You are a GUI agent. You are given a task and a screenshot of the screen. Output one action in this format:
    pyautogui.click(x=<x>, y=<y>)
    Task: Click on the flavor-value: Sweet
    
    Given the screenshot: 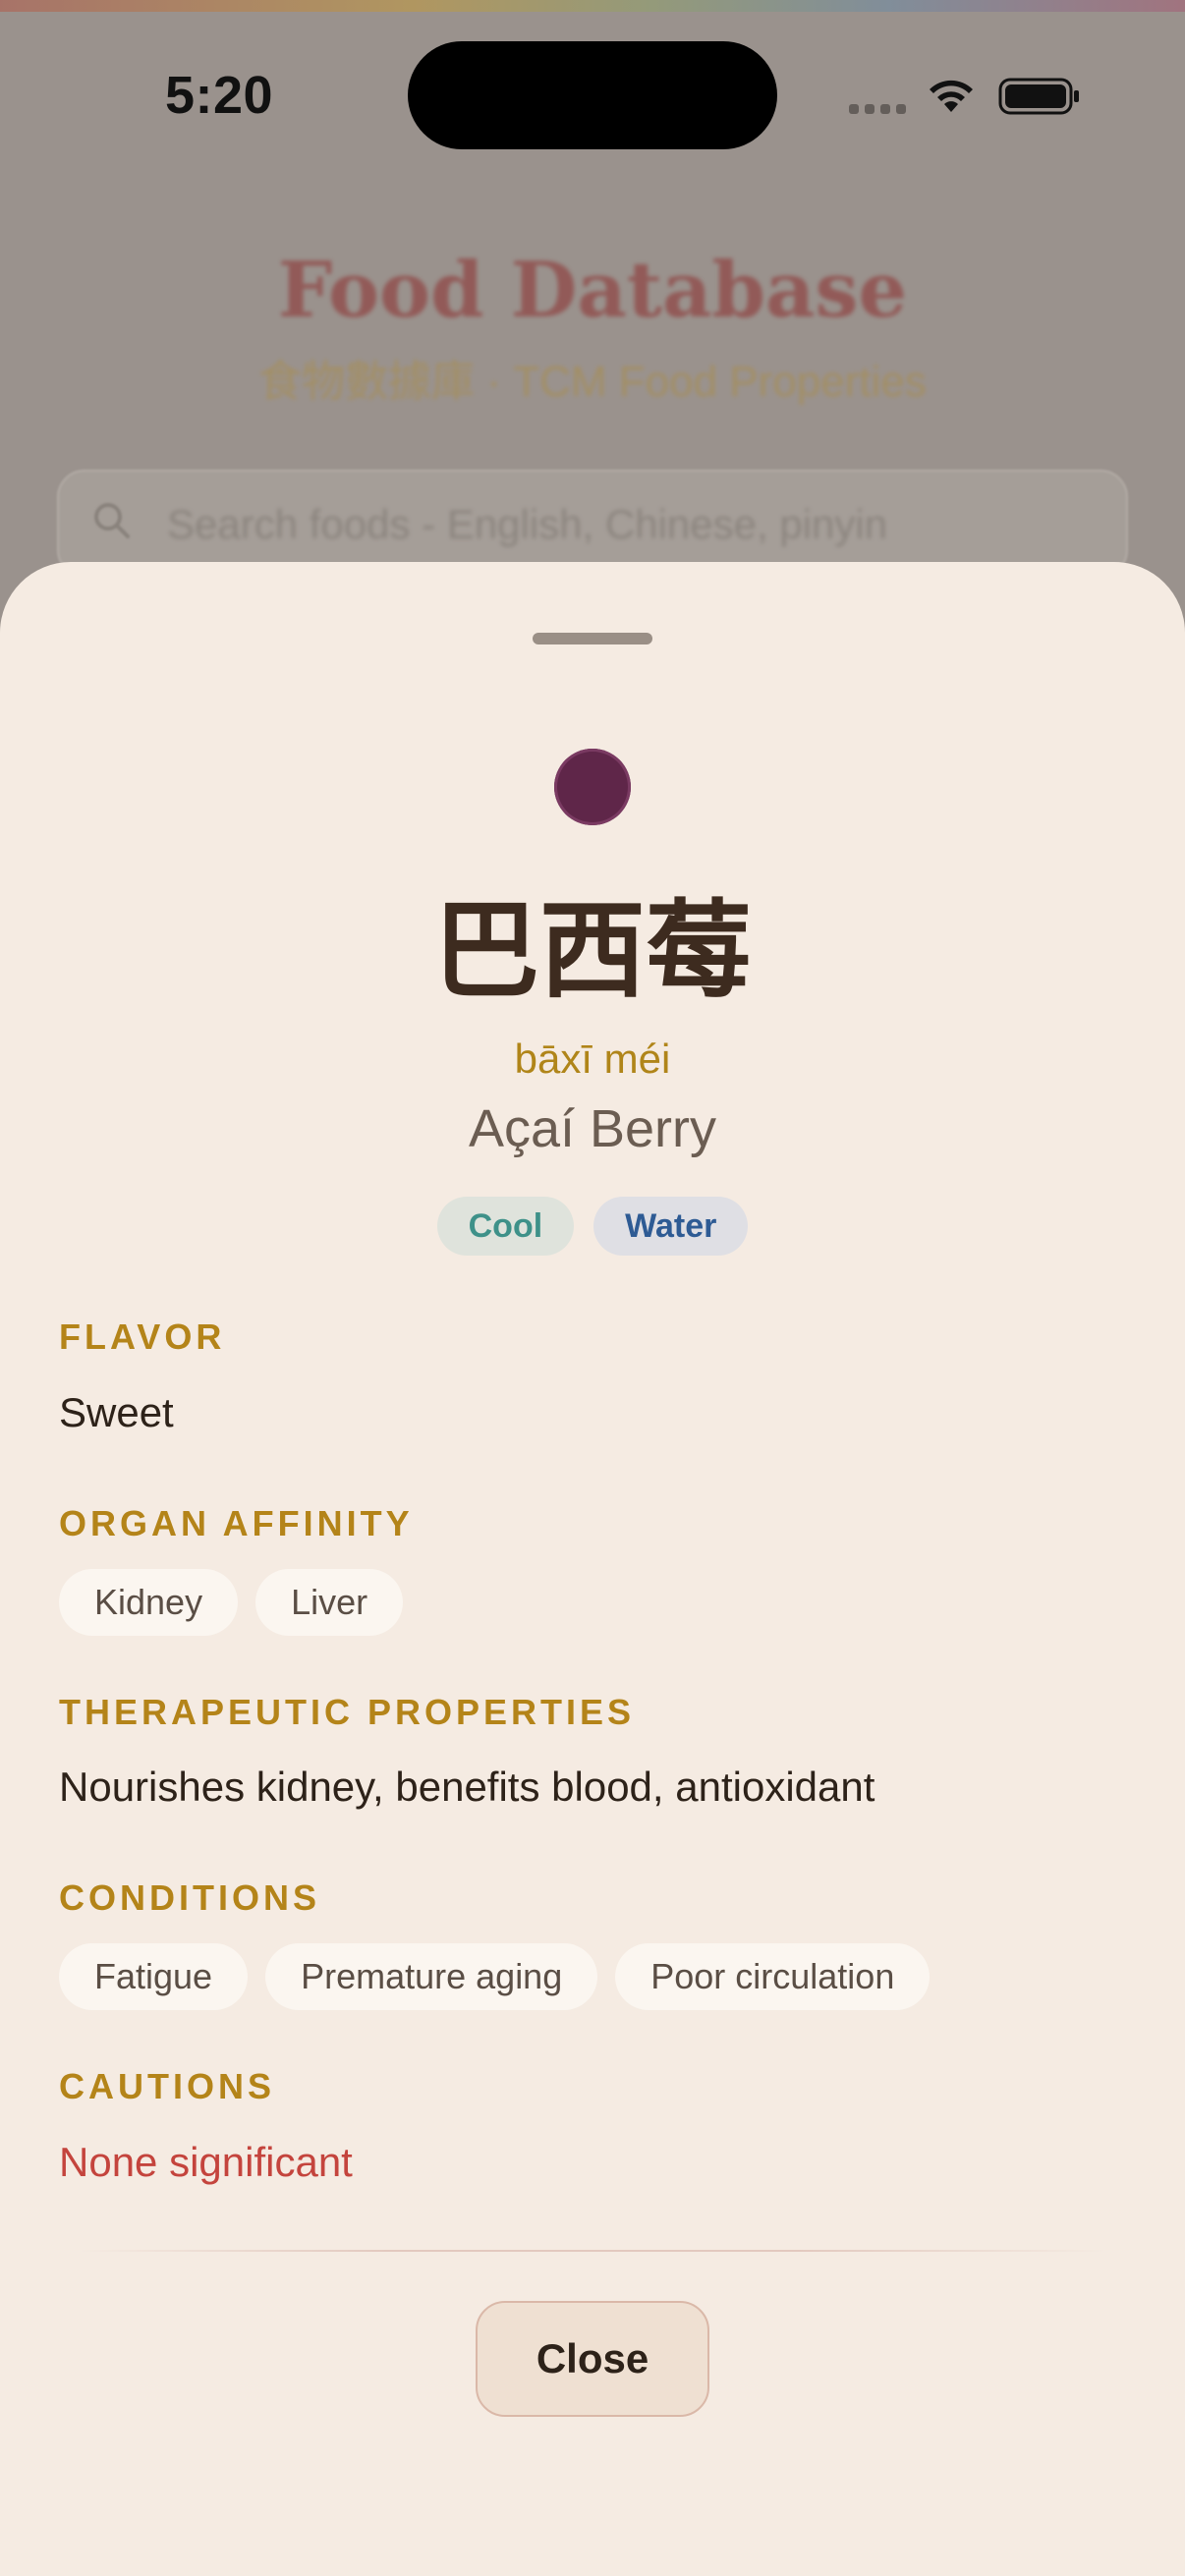 What is the action you would take?
    pyautogui.click(x=117, y=1412)
    